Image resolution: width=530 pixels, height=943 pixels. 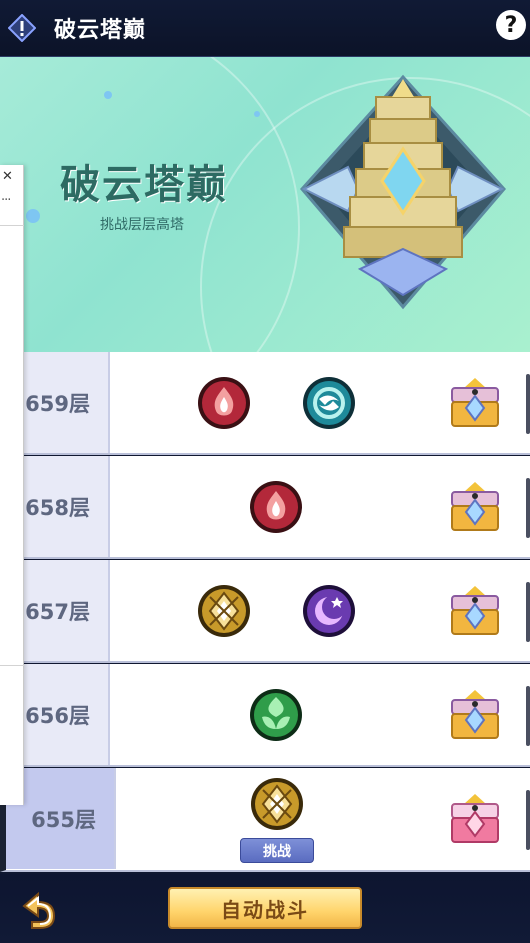 What do you see at coordinates (100, 30) in the screenshot?
I see `page-title: 破云塔巅` at bounding box center [100, 30].